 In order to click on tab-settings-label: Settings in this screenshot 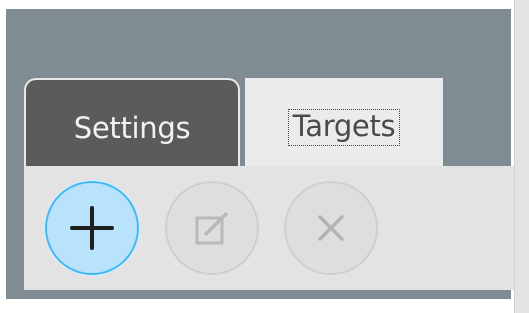, I will do `click(132, 128)`.